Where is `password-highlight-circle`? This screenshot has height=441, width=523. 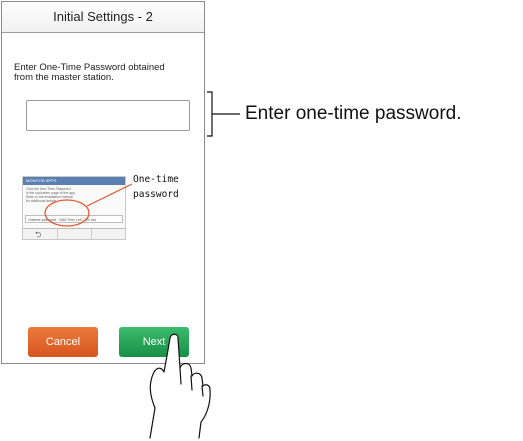 password-highlight-circle is located at coordinates (67, 213).